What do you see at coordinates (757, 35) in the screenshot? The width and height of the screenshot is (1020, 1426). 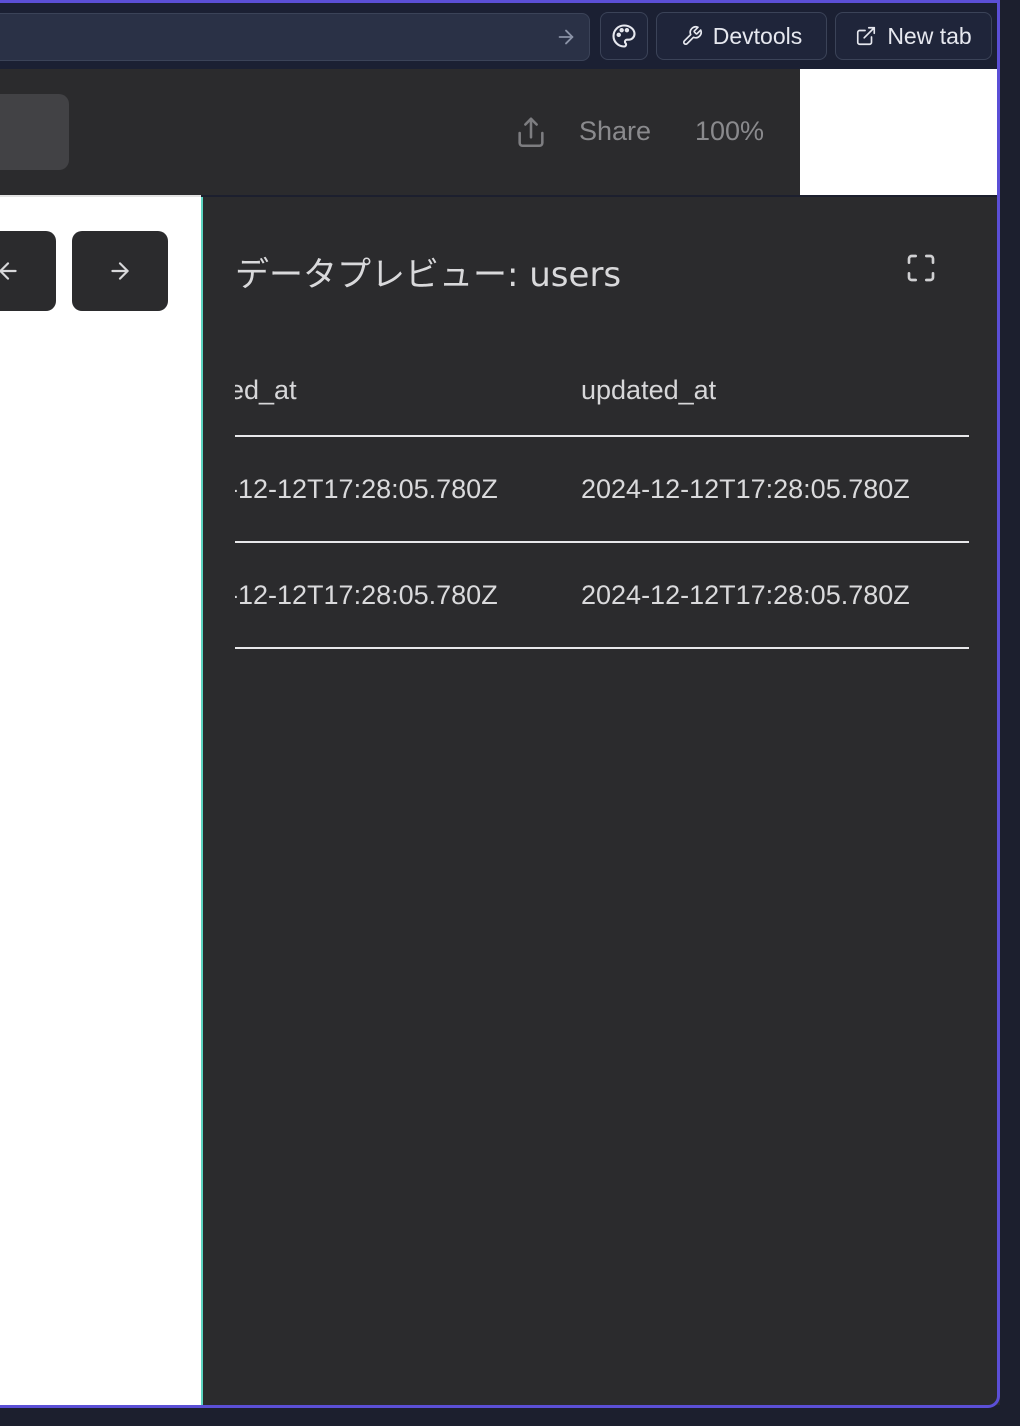 I see `devtools-label: Devtools` at bounding box center [757, 35].